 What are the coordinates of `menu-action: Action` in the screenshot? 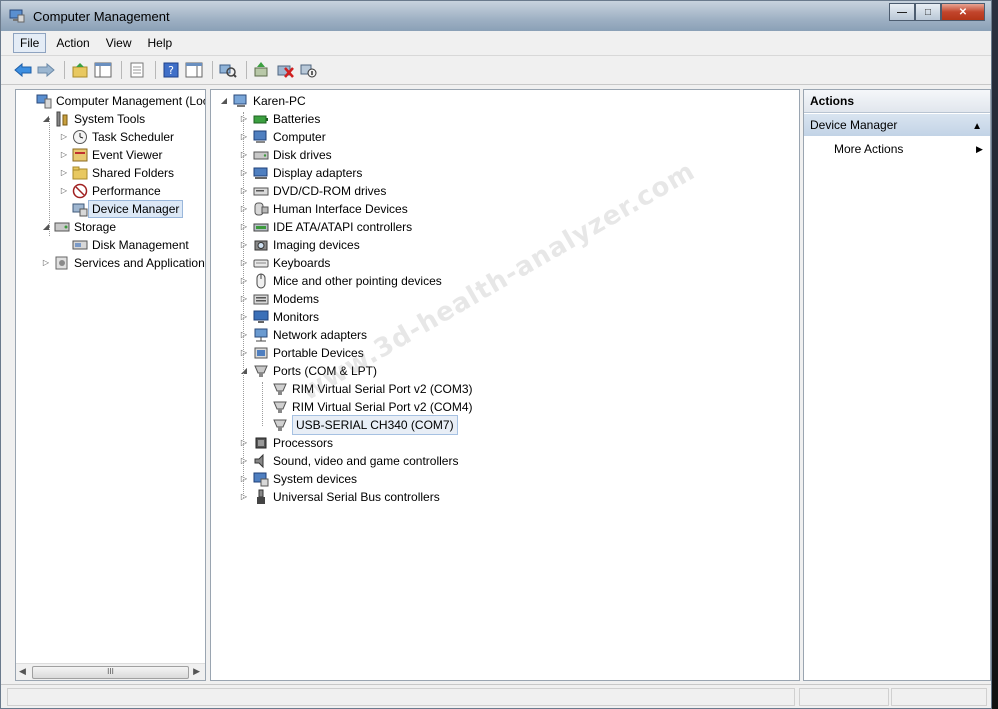 It's located at (72, 43).